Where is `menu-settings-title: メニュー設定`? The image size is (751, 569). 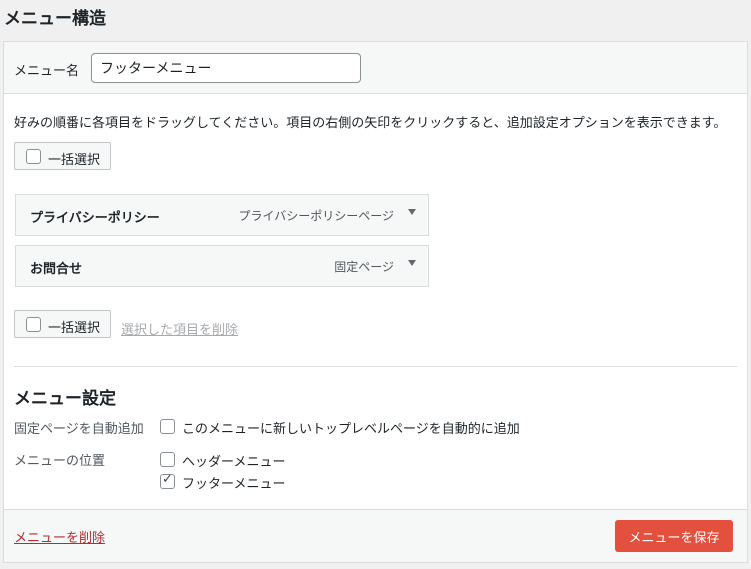
menu-settings-title: メニュー設定 is located at coordinates (65, 399).